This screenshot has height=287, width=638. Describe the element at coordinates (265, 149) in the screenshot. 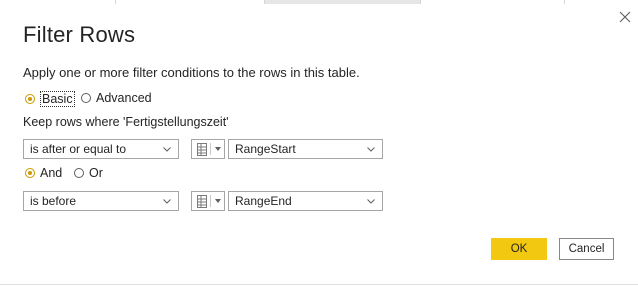

I see `condition-1-value: RangeStart` at that location.